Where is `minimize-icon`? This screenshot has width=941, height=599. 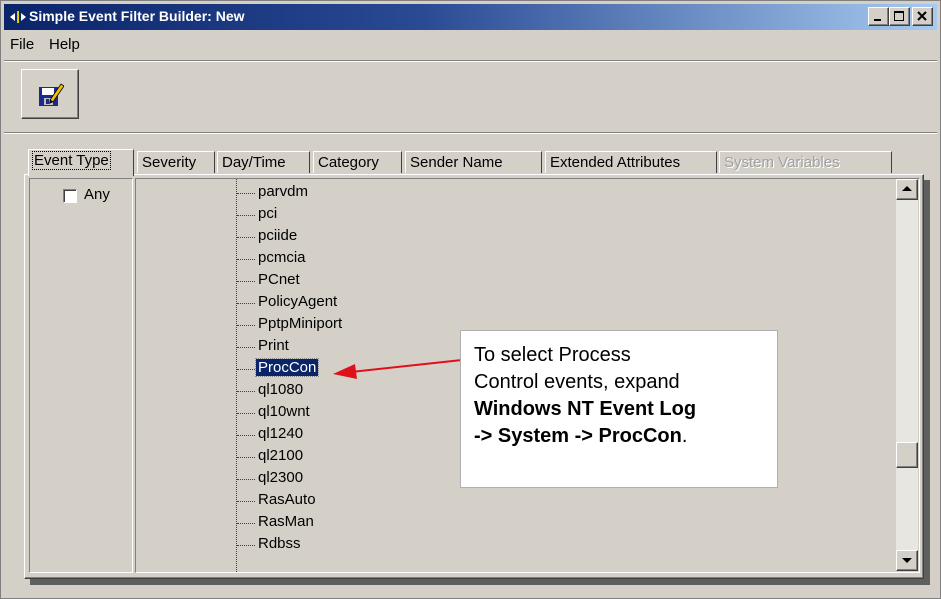 minimize-icon is located at coordinates (877, 20).